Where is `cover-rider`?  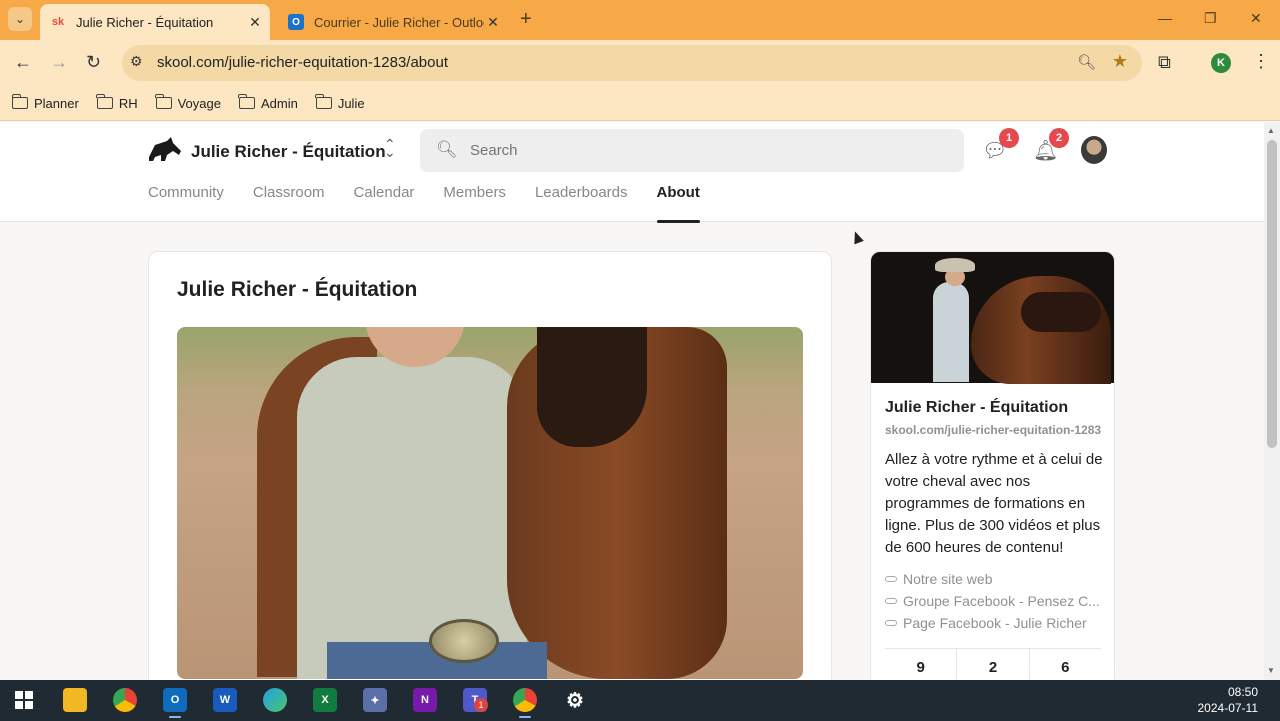
cover-rider is located at coordinates (951, 332).